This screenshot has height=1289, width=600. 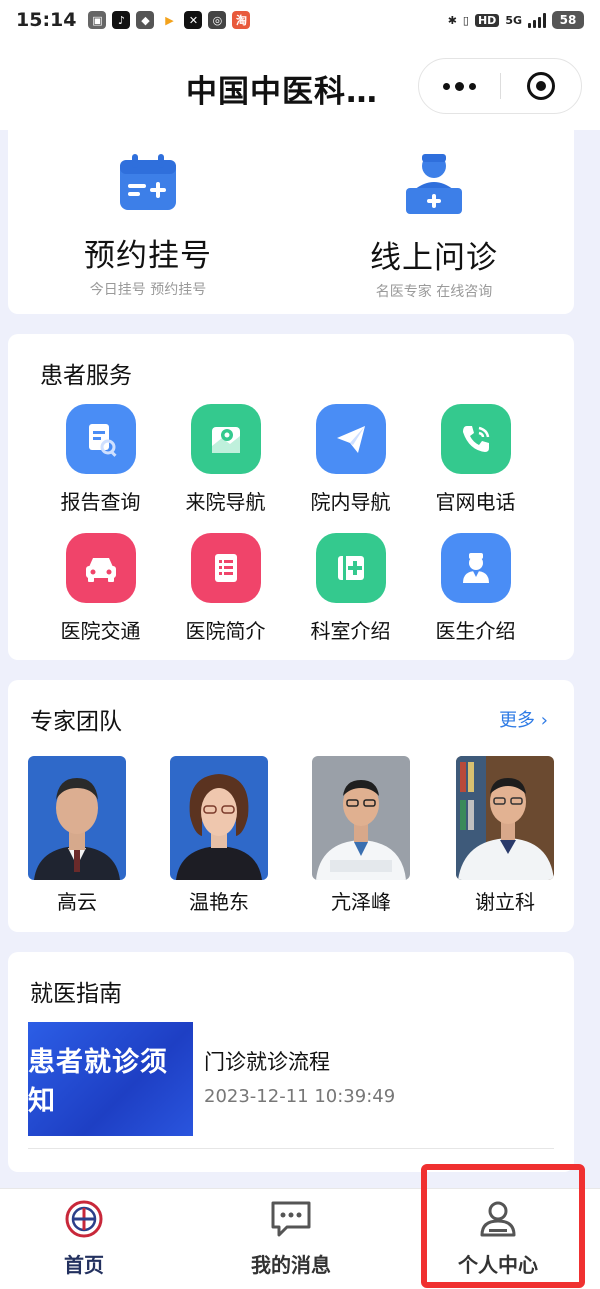 What do you see at coordinates (291, 217) in the screenshot?
I see `quick-actions-card: 预约挂号 今日挂号 预约挂号 线上问诊 名医专家 在线咨询` at bounding box center [291, 217].